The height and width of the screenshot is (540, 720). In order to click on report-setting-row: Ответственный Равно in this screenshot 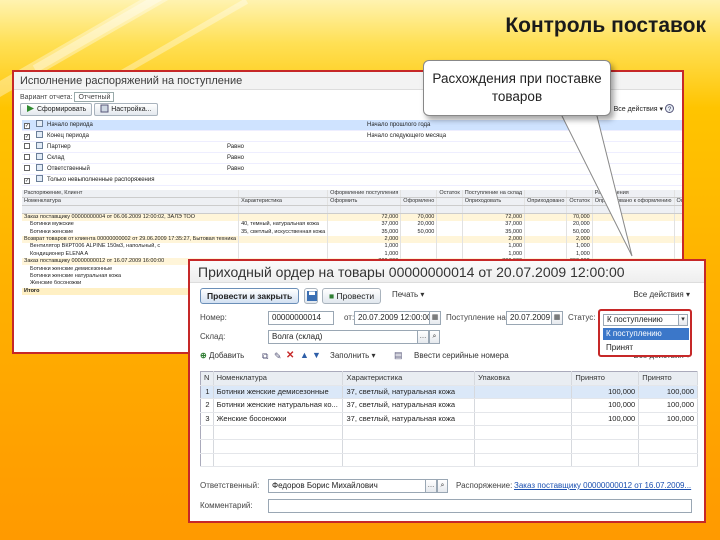, I will do `click(352, 169)`.